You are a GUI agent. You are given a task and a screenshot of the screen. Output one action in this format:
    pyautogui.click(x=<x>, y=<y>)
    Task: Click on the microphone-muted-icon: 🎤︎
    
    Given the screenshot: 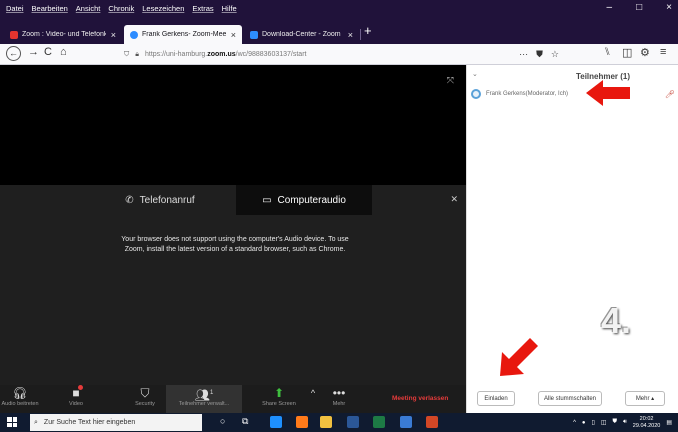 What is the action you would take?
    pyautogui.click(x=670, y=94)
    